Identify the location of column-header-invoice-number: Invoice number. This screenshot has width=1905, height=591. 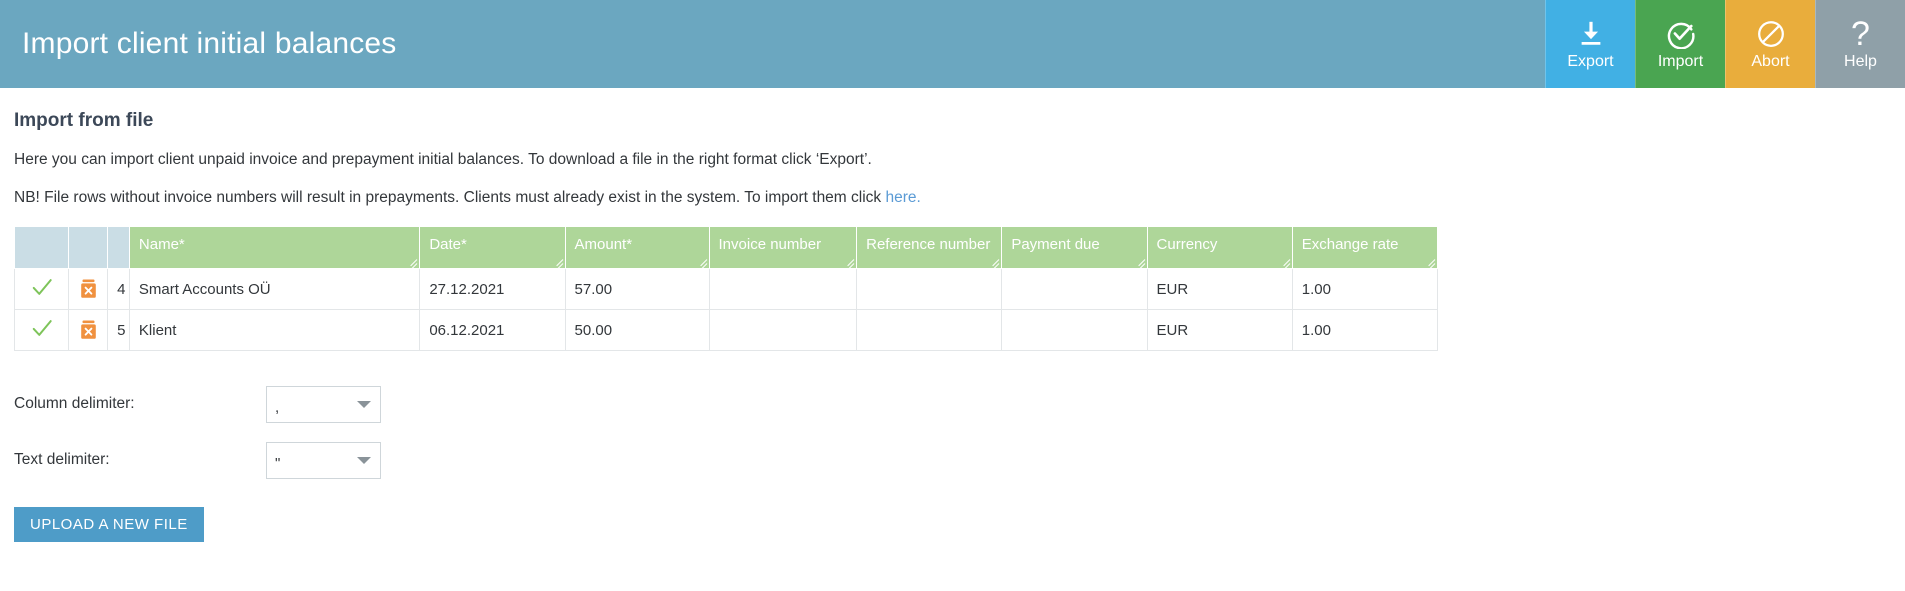
(783, 248).